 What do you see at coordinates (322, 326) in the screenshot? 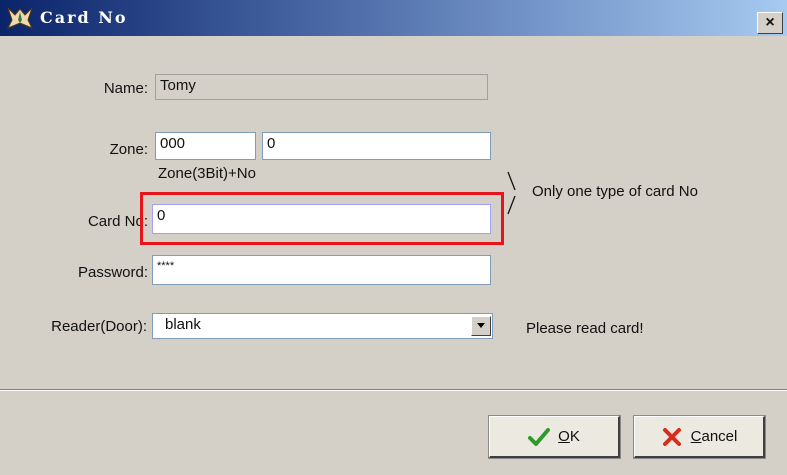
I see `reader-select: blank` at bounding box center [322, 326].